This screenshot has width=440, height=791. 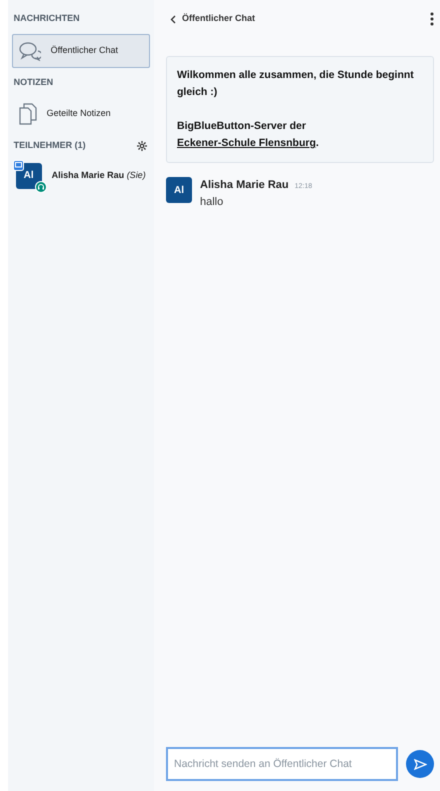 I want to click on settings-icon, so click(x=142, y=146).